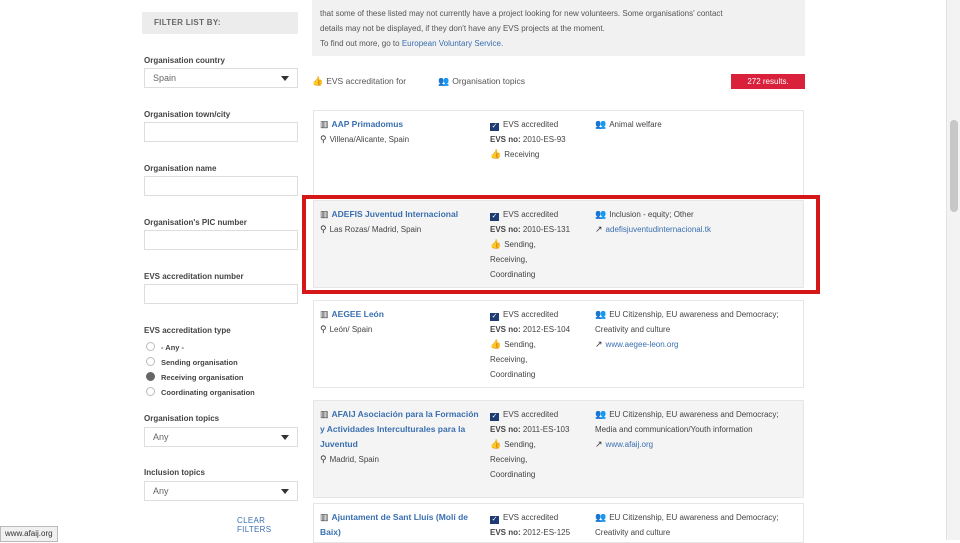  Describe the element at coordinates (953, 270) in the screenshot. I see `vertical-scrollbar` at that location.